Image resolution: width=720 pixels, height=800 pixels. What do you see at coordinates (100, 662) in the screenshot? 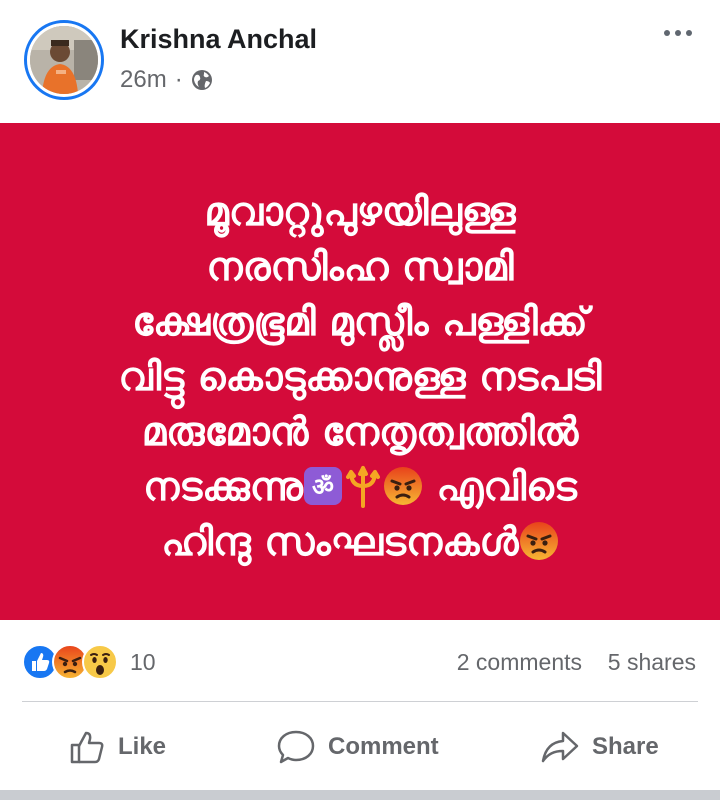
I see `wow-icon` at bounding box center [100, 662].